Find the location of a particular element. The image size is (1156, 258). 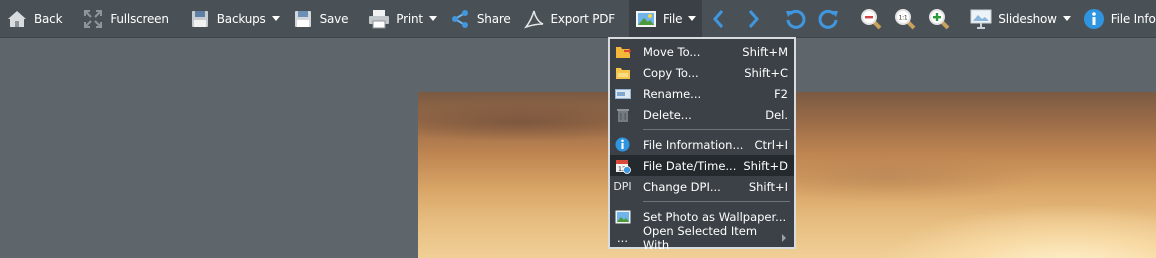

back-label: Back is located at coordinates (48, 18).